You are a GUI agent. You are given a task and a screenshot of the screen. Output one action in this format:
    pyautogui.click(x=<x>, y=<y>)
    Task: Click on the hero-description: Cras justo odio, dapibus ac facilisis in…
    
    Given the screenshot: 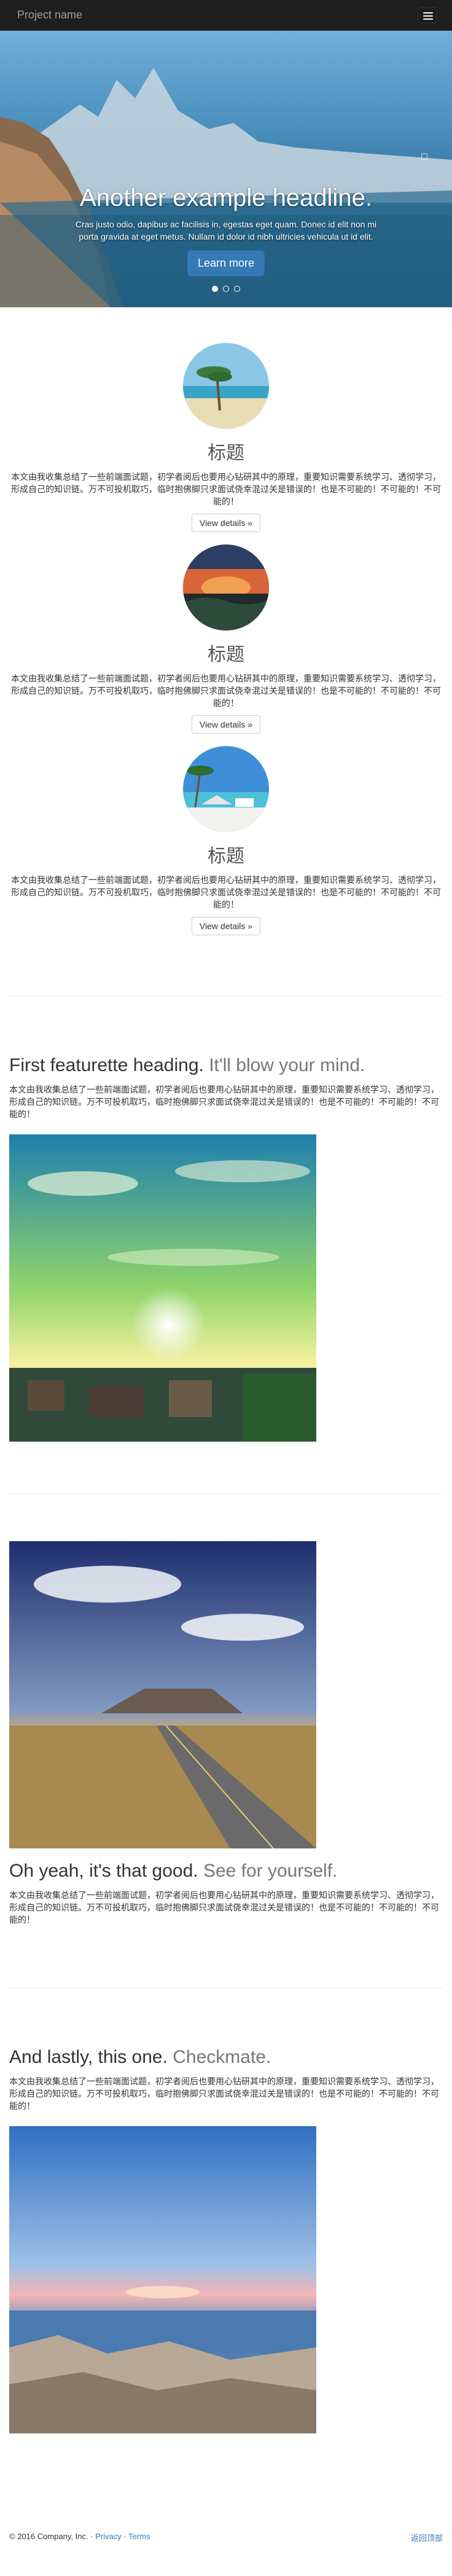 What is the action you would take?
    pyautogui.click(x=226, y=230)
    